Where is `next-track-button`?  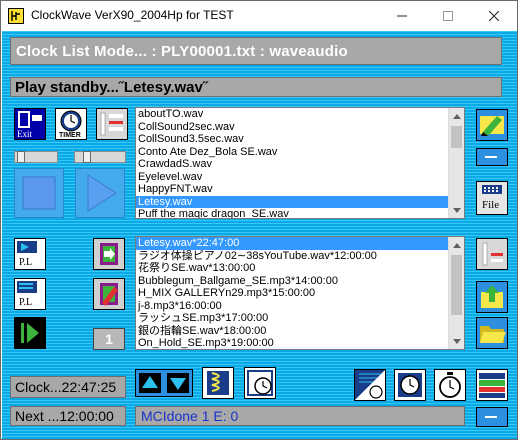 next-track-button is located at coordinates (30, 333).